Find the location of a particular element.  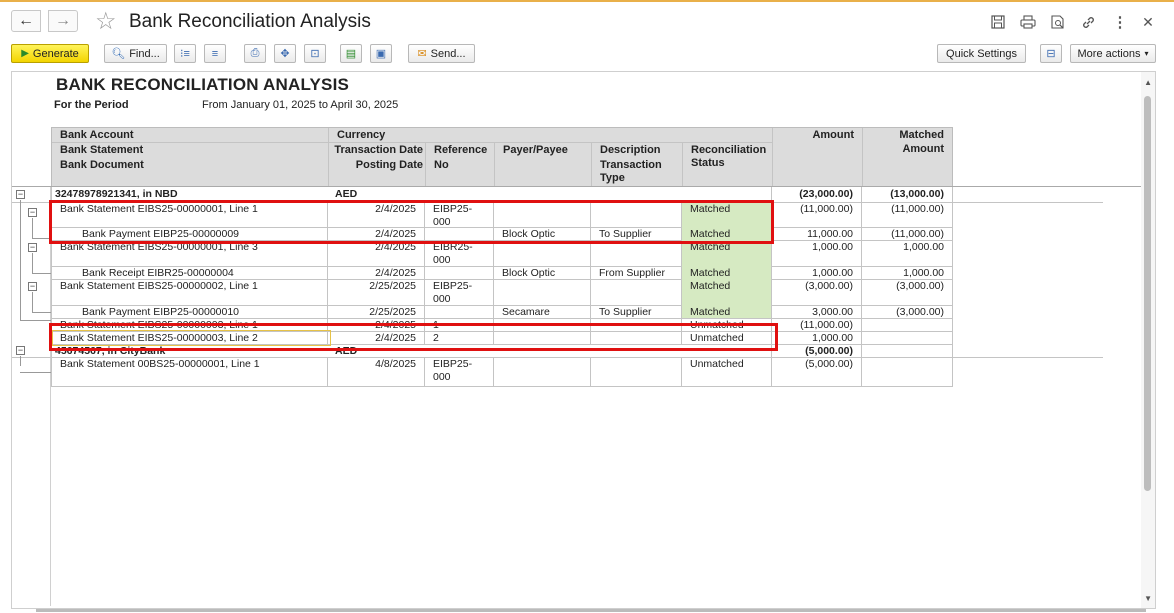

selected-cell is located at coordinates (191, 338).